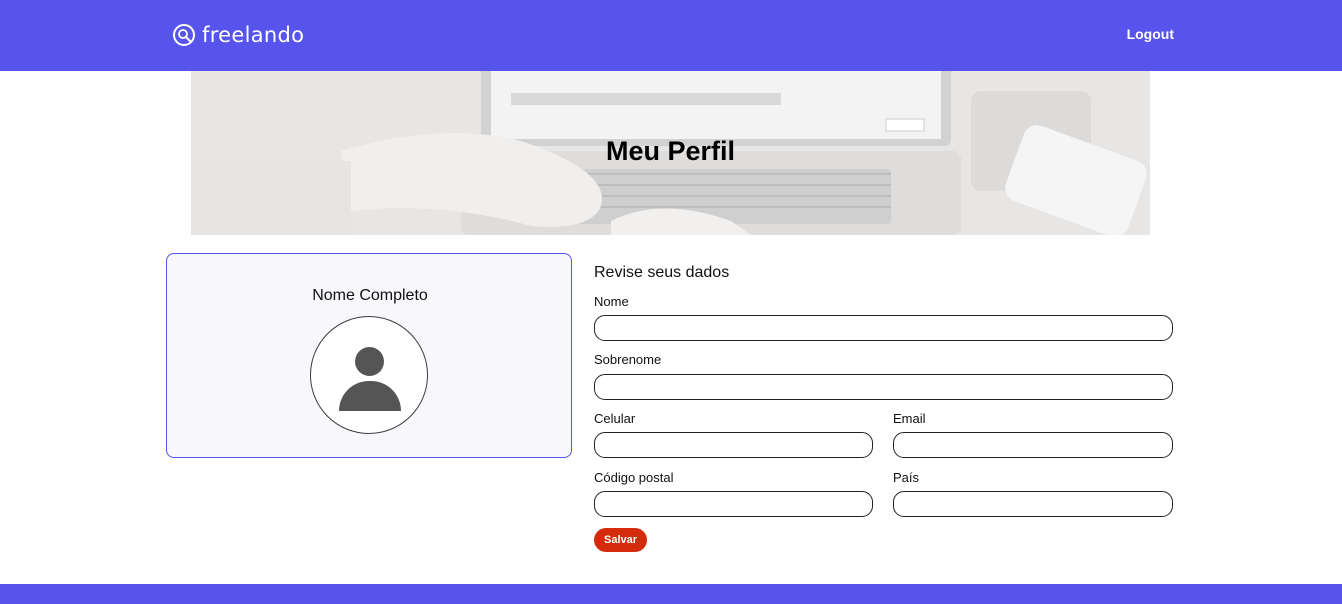  I want to click on nome-input, so click(883, 328).